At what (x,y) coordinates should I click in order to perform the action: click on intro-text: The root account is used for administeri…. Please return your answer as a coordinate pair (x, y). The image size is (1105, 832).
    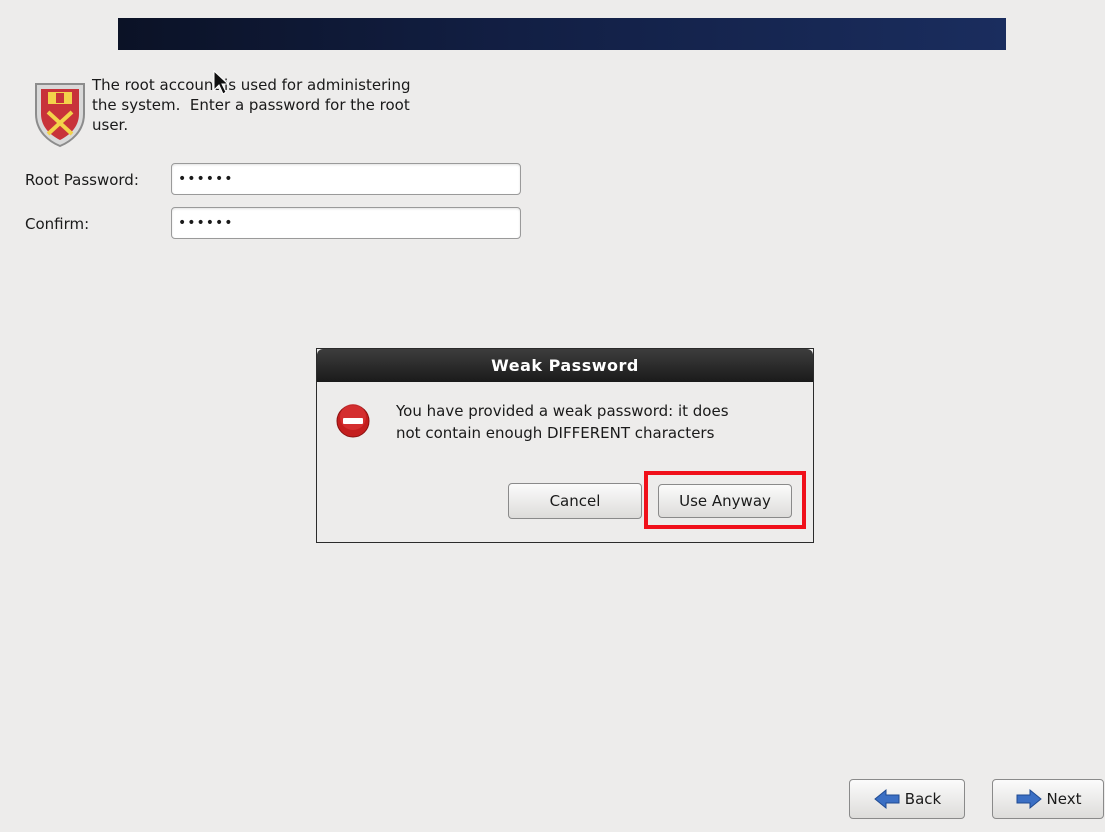
    Looking at the image, I should click on (292, 105).